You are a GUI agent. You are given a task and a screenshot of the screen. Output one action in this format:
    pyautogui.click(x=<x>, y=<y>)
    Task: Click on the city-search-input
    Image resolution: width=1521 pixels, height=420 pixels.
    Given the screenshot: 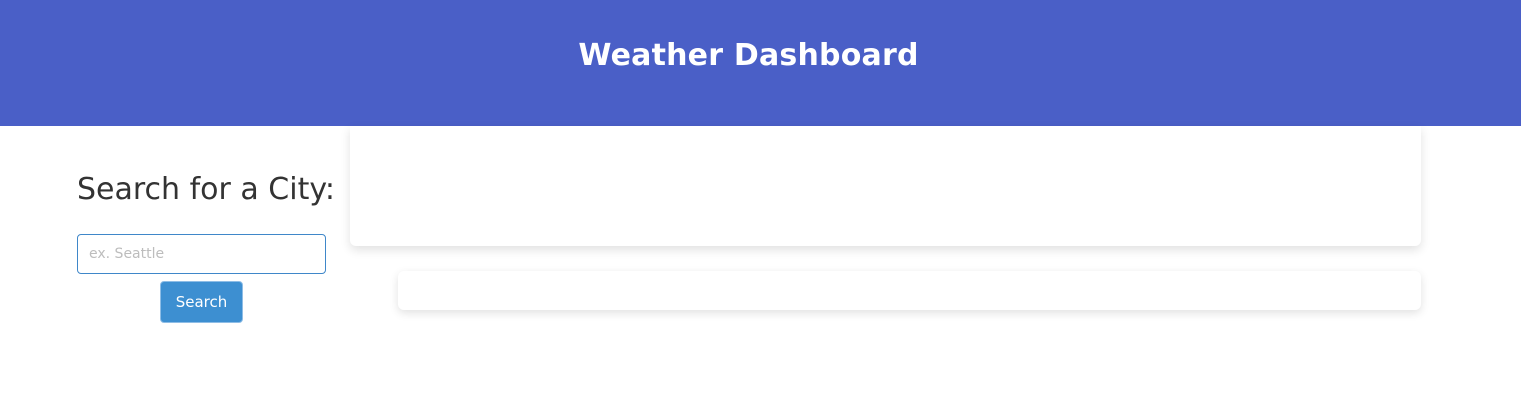 What is the action you would take?
    pyautogui.click(x=201, y=254)
    